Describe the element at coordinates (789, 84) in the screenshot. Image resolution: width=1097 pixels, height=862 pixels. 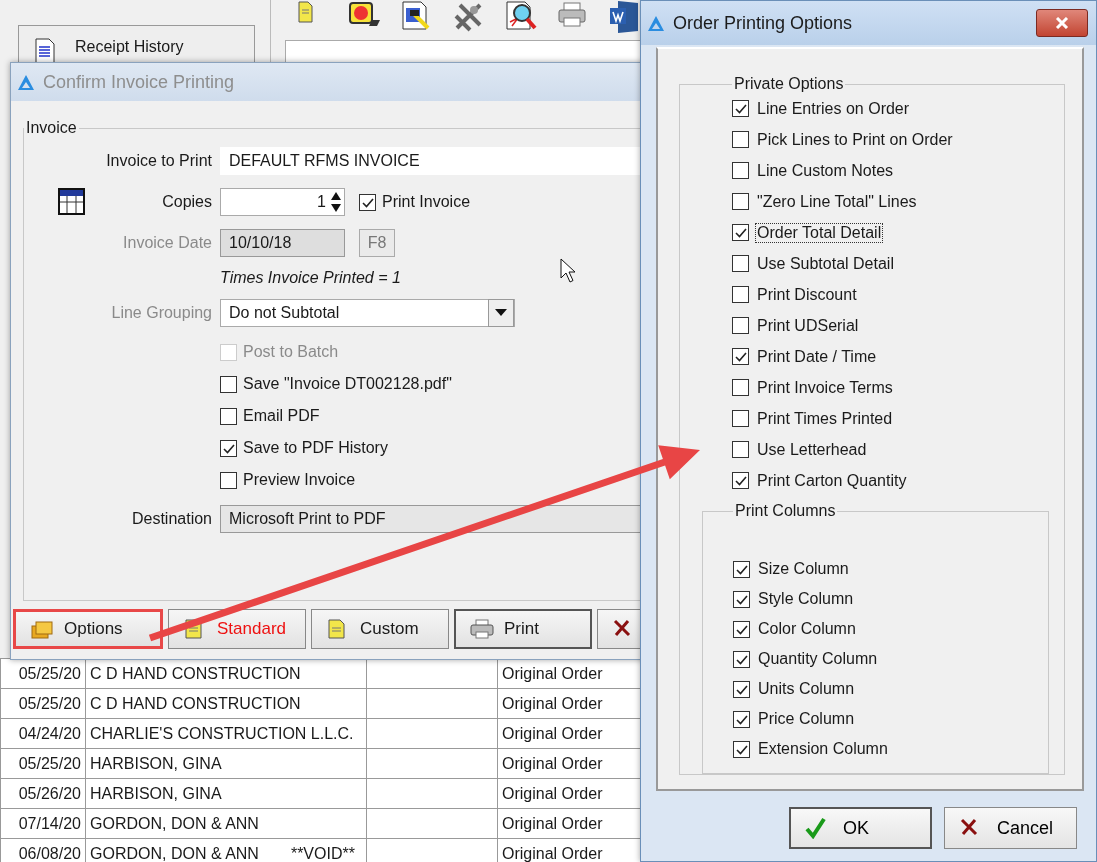
I see `group-label: Private Options` at that location.